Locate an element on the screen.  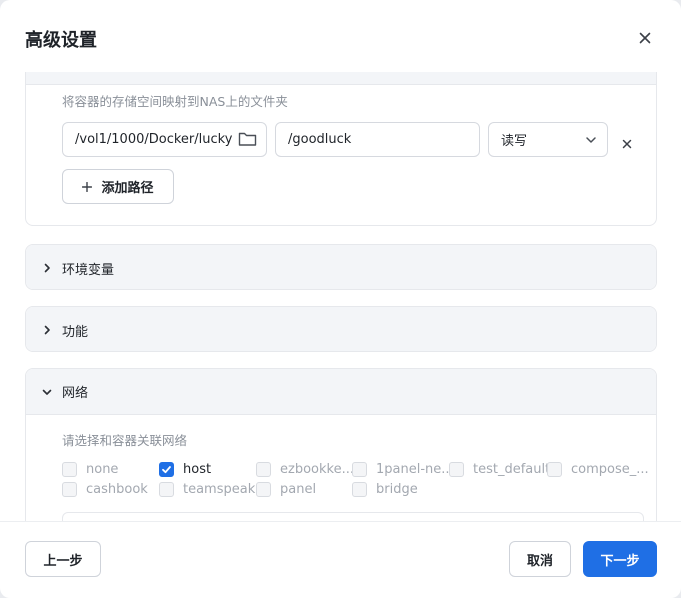
remove-path-icon is located at coordinates (627, 143).